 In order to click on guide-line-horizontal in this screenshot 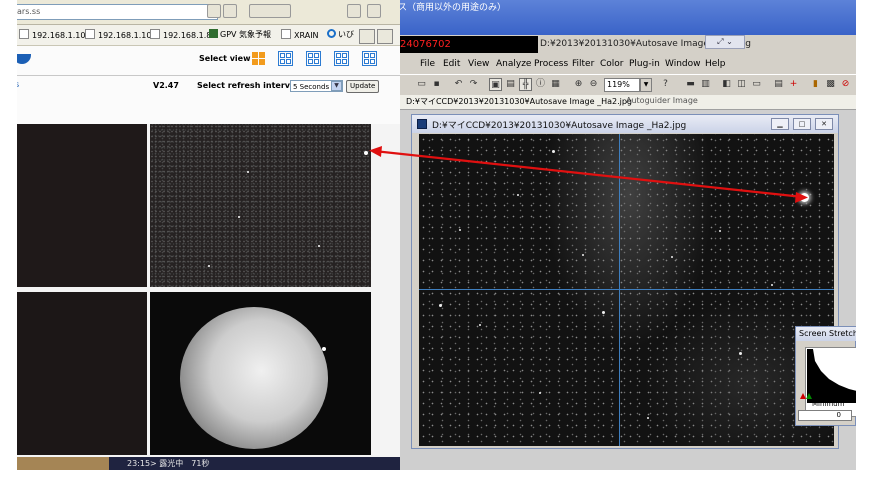, I will do `click(626, 289)`.